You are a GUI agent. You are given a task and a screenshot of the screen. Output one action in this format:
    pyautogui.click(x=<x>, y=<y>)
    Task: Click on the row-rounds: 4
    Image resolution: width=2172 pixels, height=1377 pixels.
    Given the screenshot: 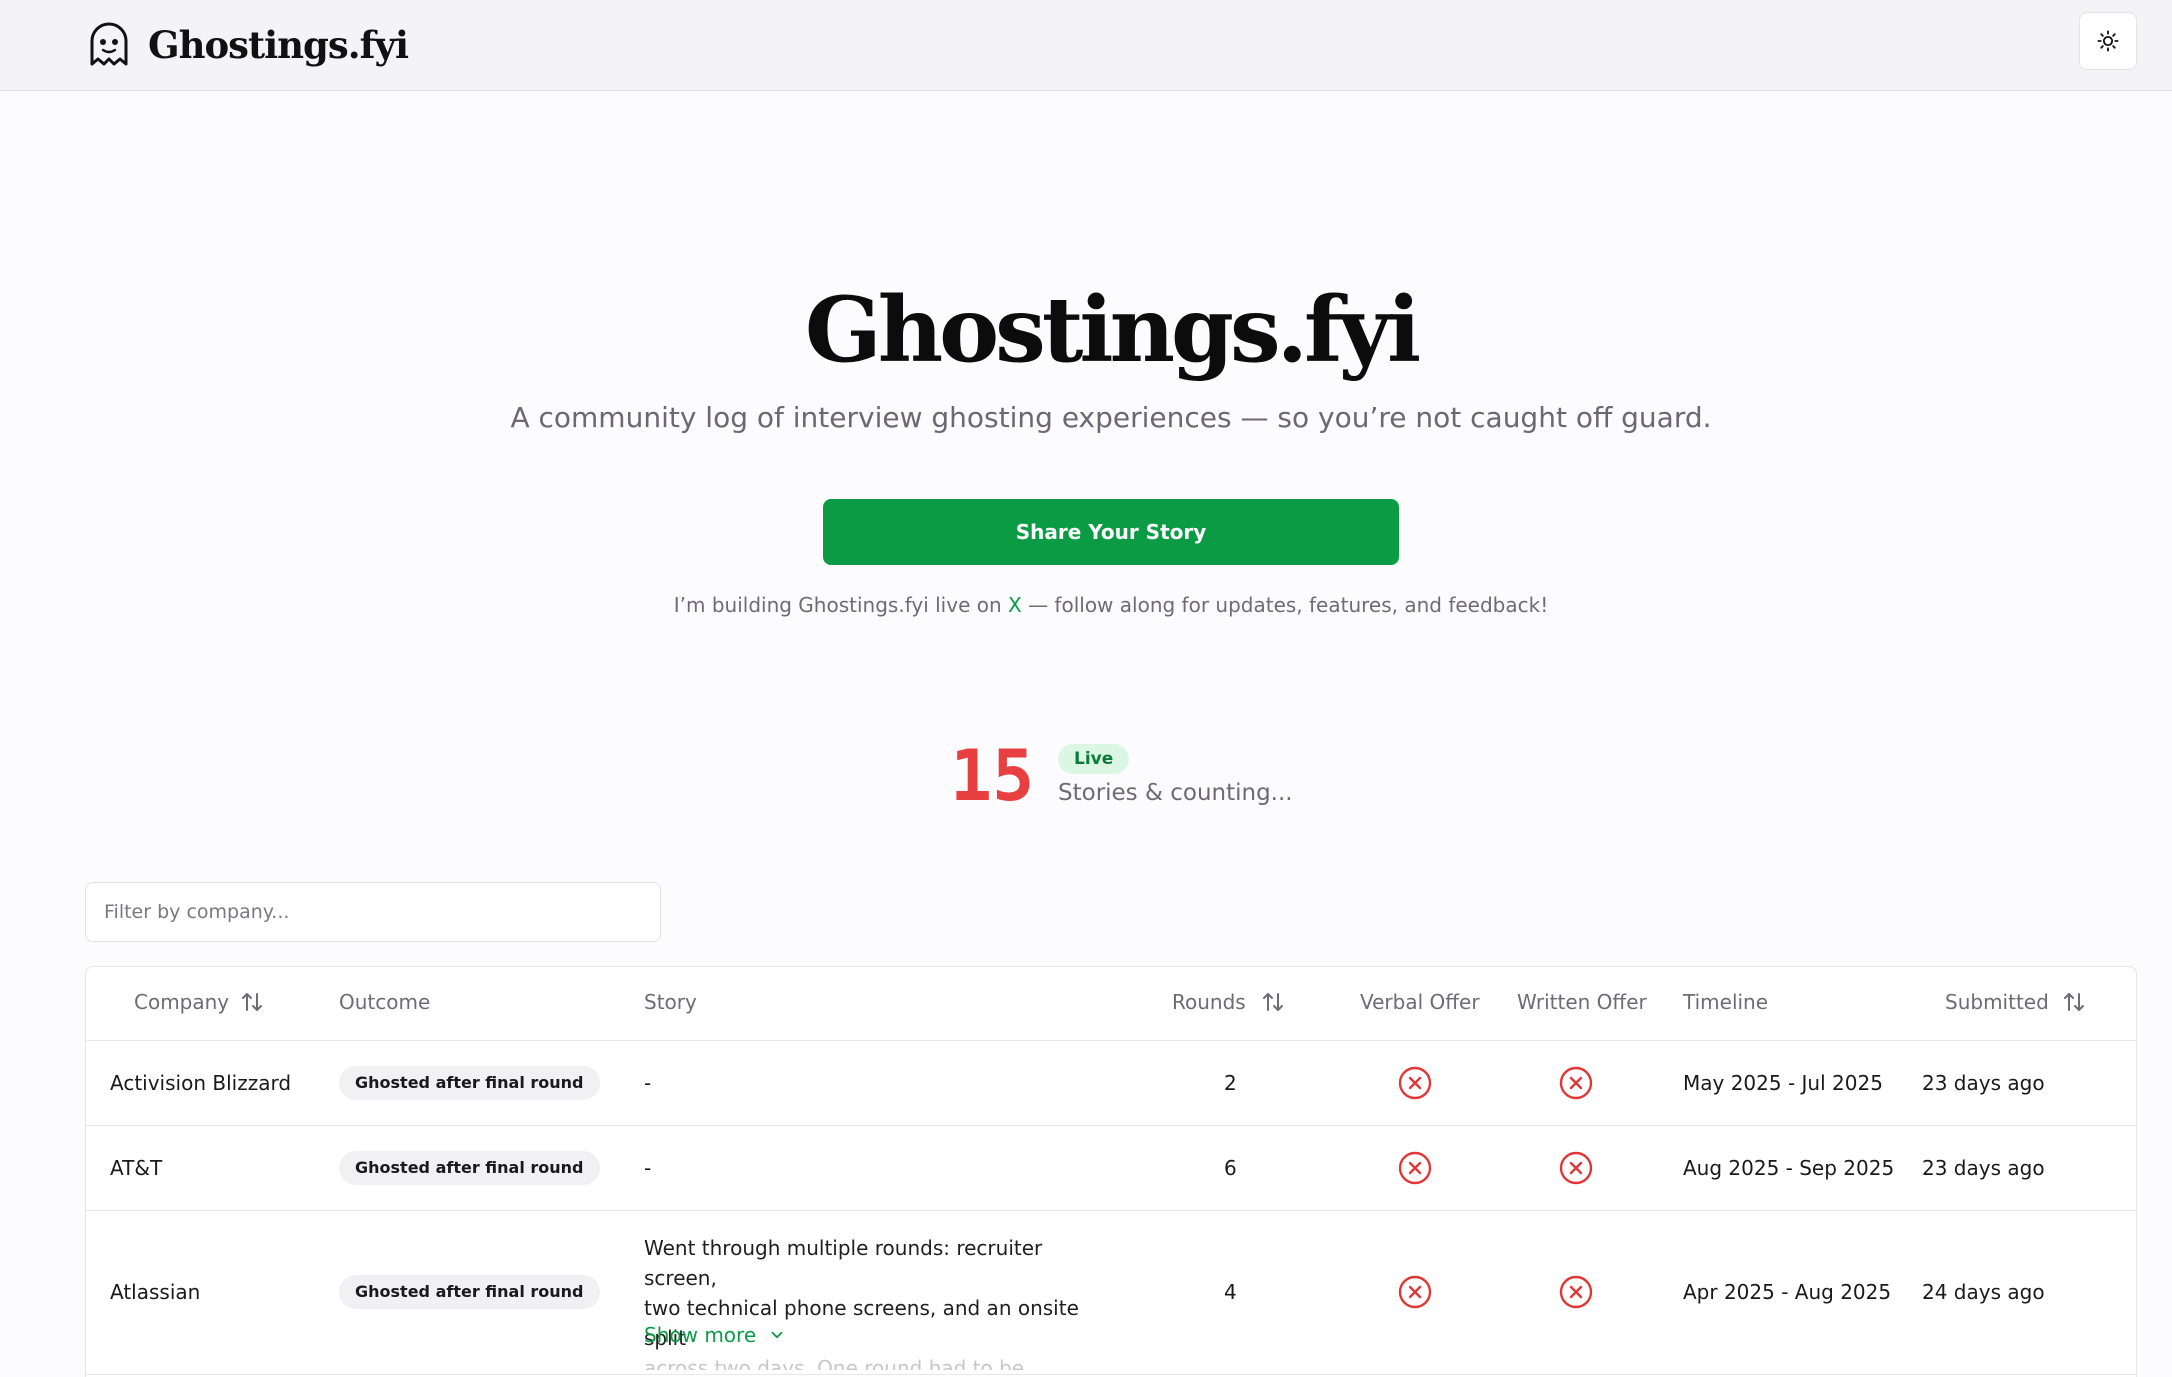 What is the action you would take?
    pyautogui.click(x=1230, y=1292)
    